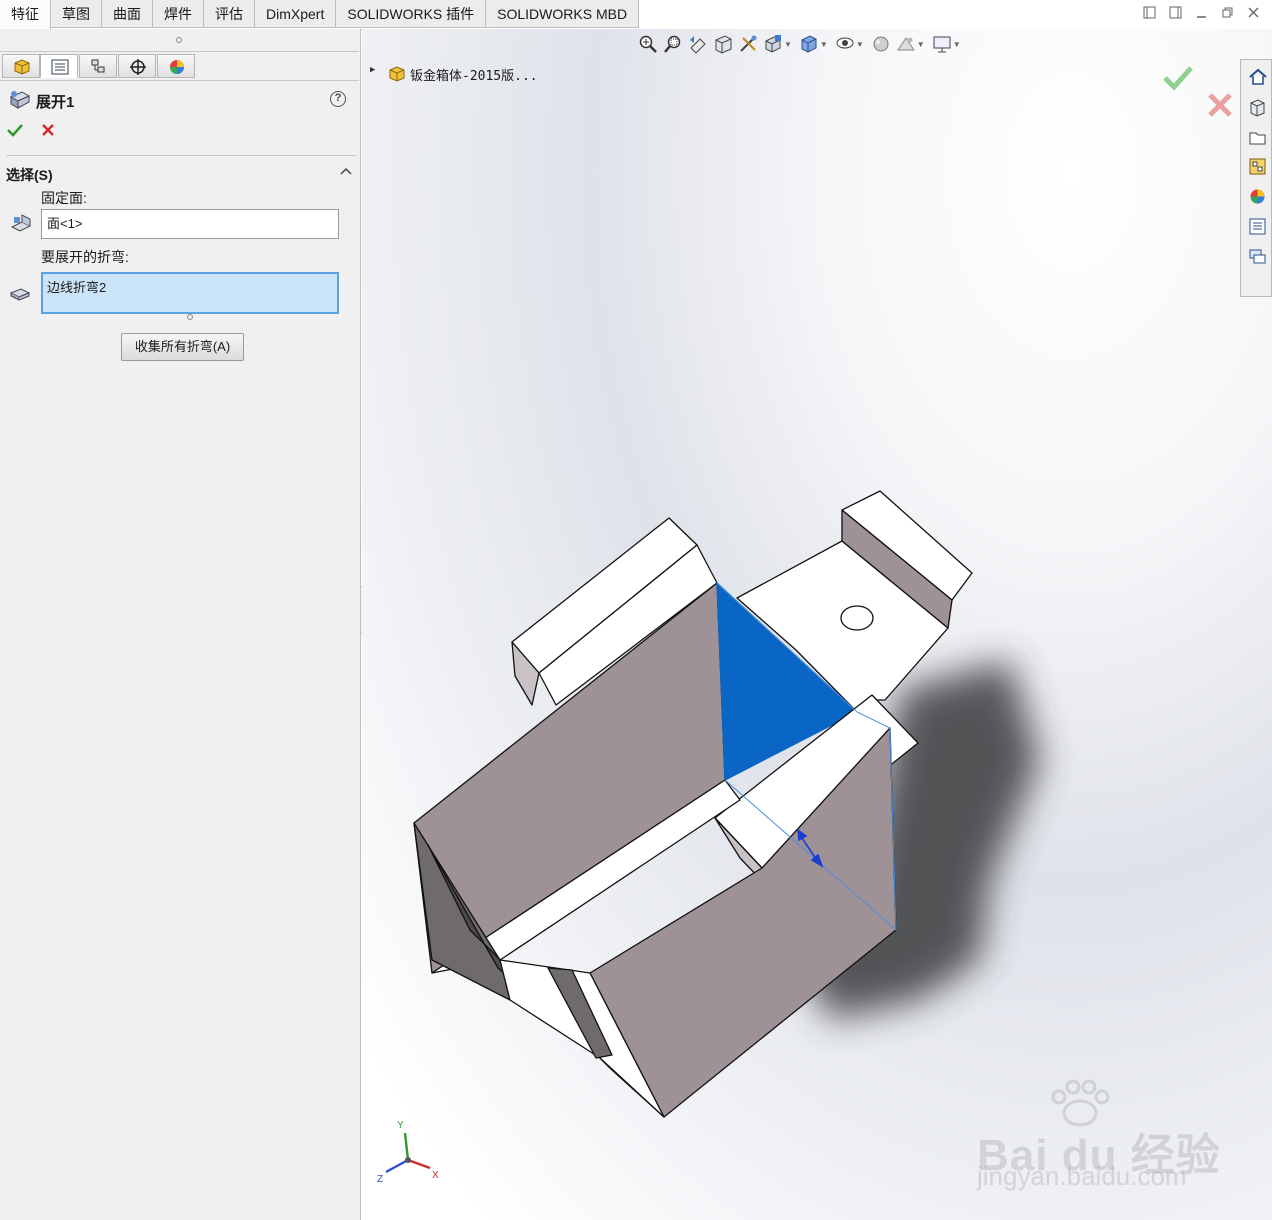  What do you see at coordinates (29, 175) in the screenshot?
I see `section-title: 选择(S)` at bounding box center [29, 175].